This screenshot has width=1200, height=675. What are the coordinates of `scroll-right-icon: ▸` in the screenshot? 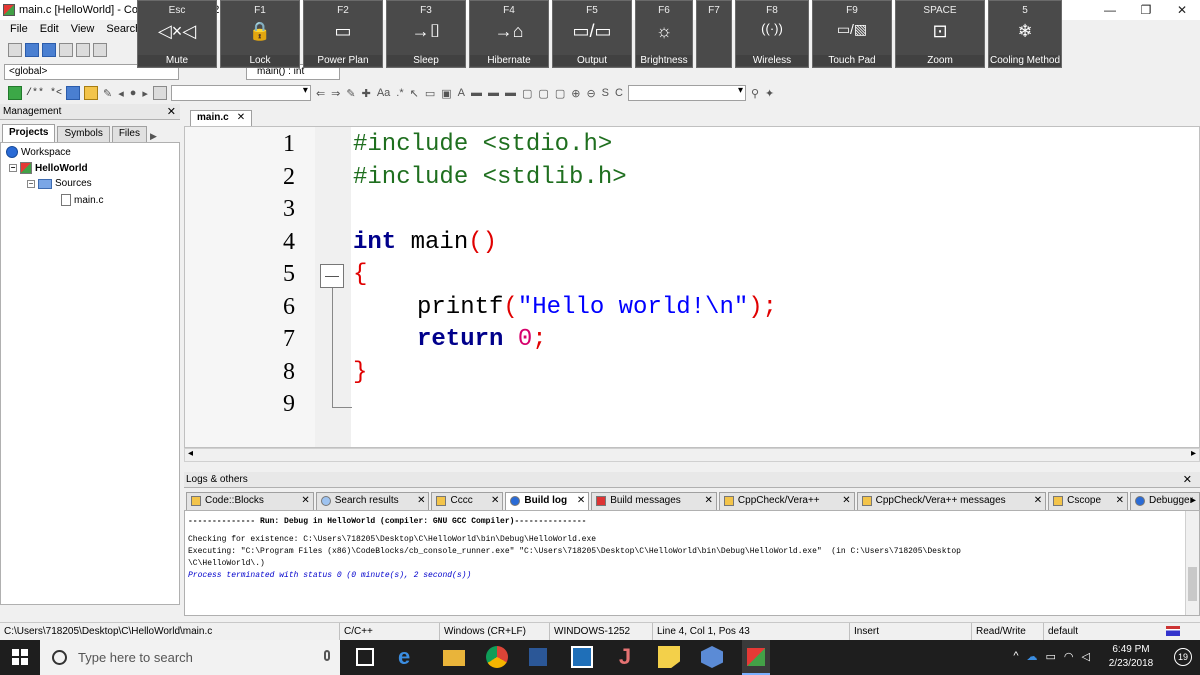 It's located at (1193, 453).